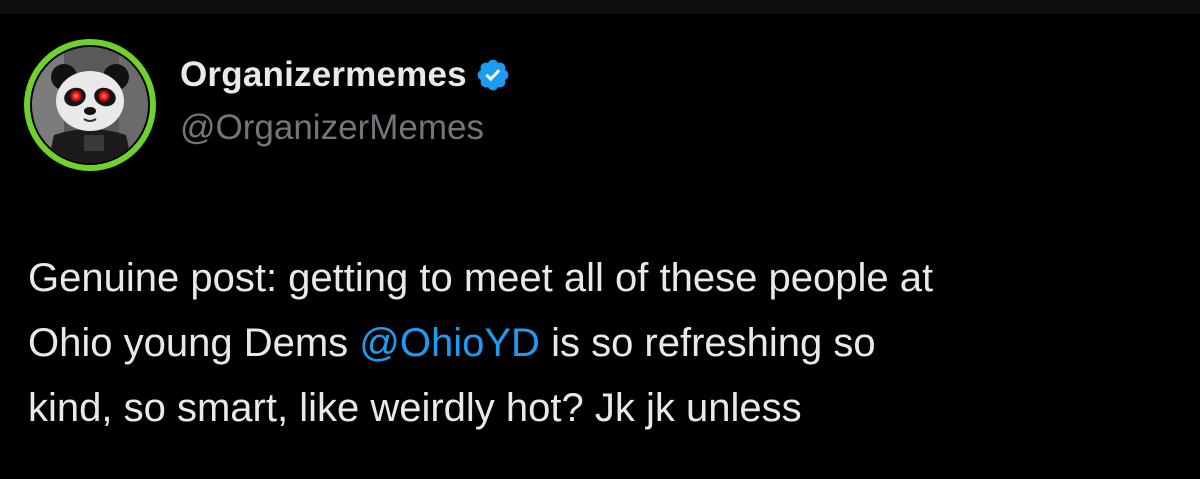 The width and height of the screenshot is (1200, 479). I want to click on panda-avatar-icon, so click(90, 105).